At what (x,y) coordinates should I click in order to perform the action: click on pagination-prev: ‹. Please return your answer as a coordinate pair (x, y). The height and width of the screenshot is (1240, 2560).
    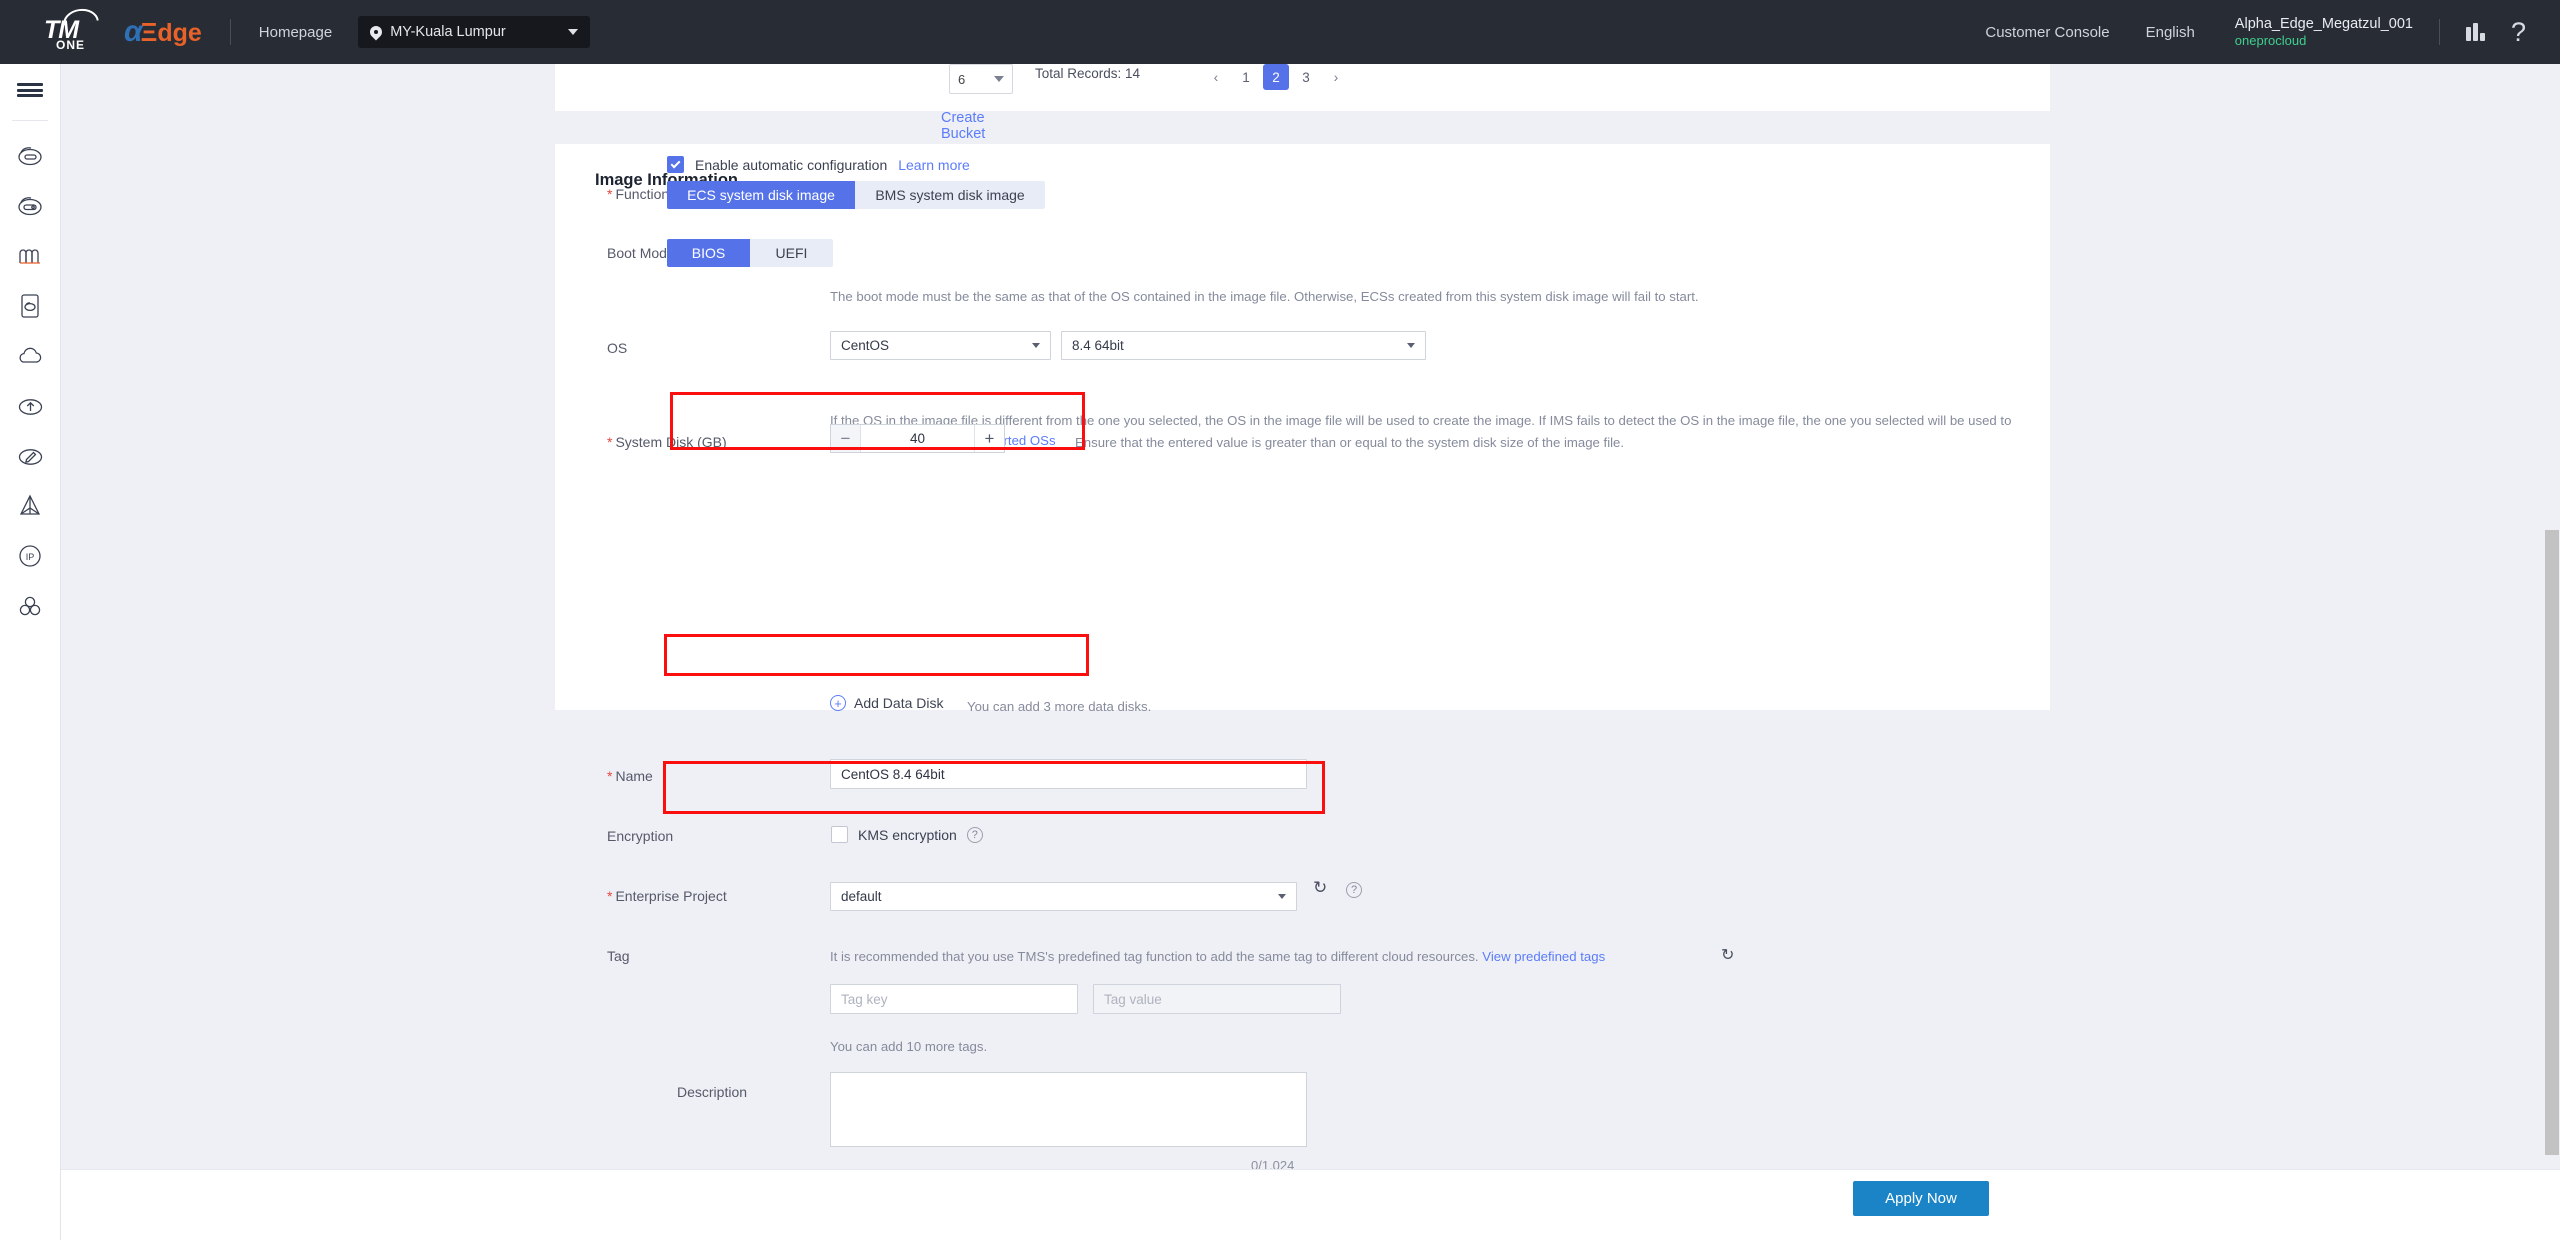
    Looking at the image, I should click on (1216, 77).